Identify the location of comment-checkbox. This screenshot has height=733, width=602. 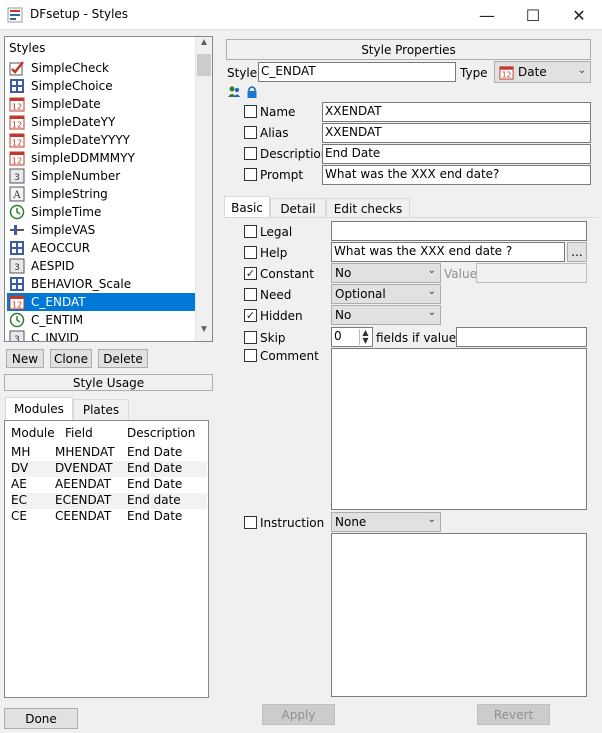
(250, 355).